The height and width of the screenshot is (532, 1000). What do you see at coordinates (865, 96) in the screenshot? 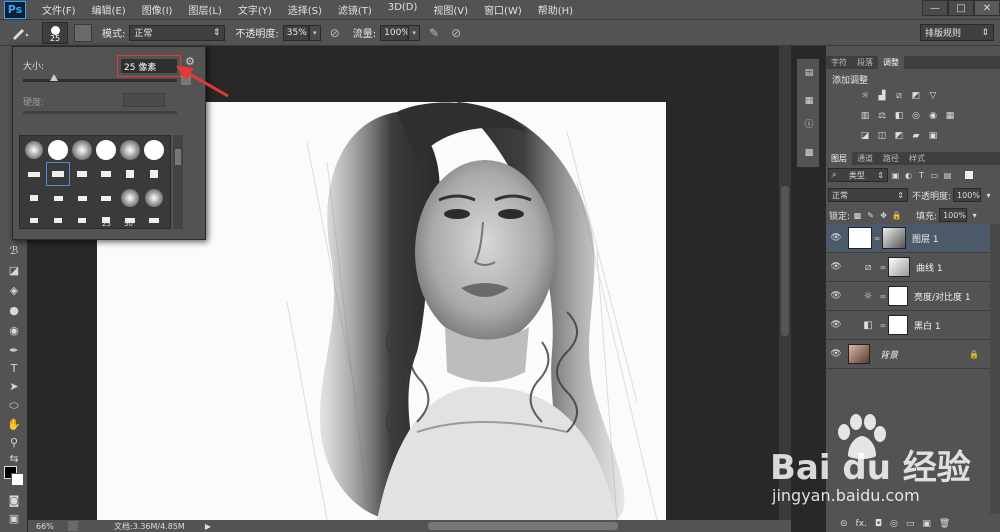
I see `brightness-contrast-icon: ☼` at bounding box center [865, 96].